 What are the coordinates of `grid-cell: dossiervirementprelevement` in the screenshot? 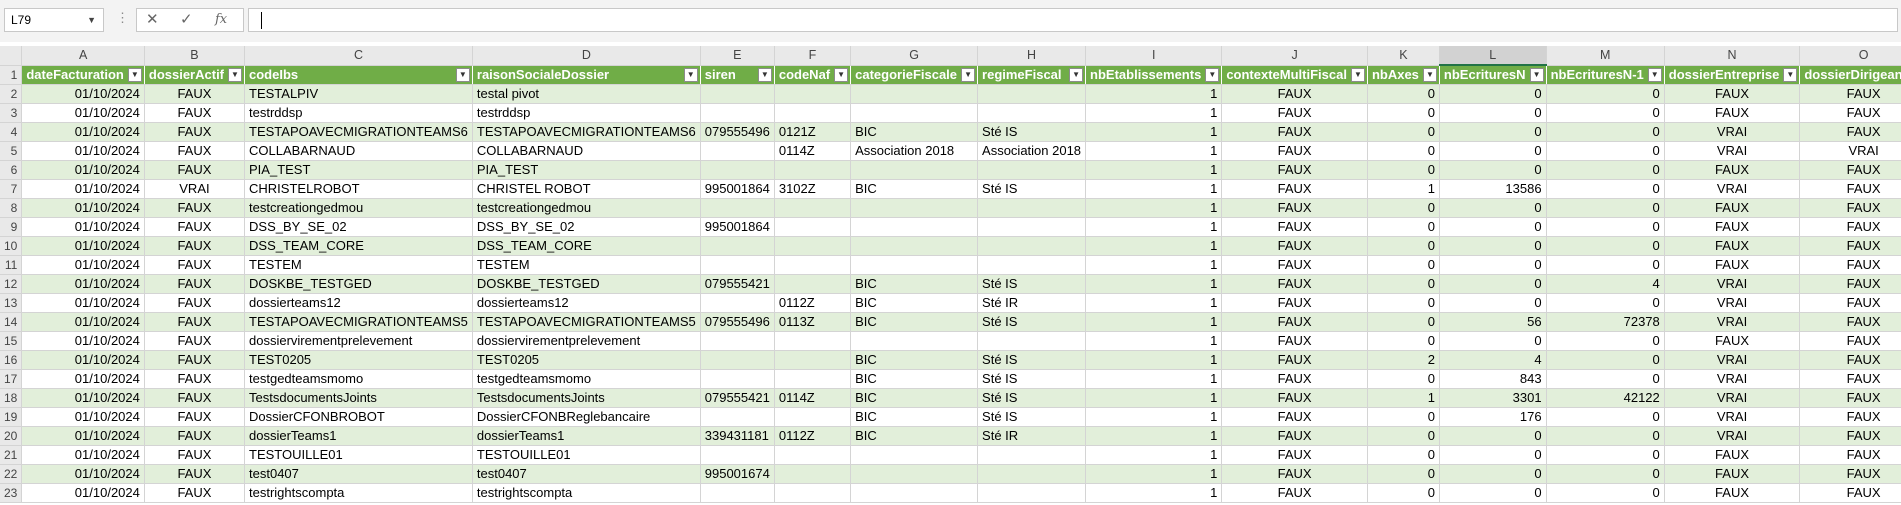 It's located at (358, 341).